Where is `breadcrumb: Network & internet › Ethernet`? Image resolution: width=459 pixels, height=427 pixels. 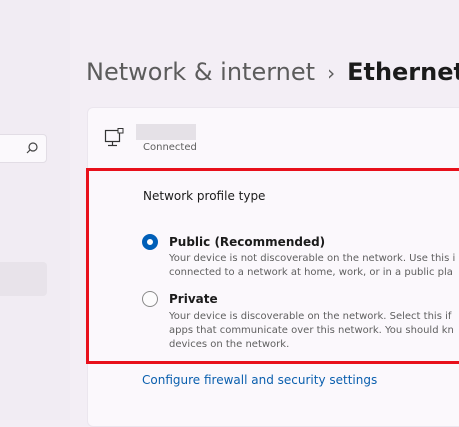 breadcrumb: Network & internet › Ethernet is located at coordinates (272, 72).